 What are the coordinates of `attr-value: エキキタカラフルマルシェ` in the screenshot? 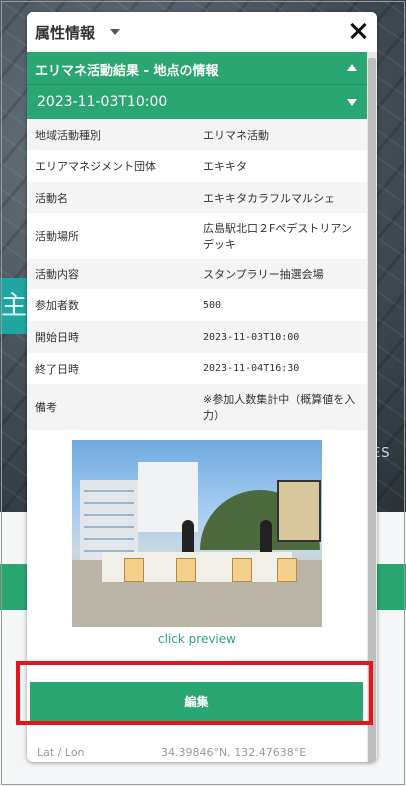 It's located at (269, 198).